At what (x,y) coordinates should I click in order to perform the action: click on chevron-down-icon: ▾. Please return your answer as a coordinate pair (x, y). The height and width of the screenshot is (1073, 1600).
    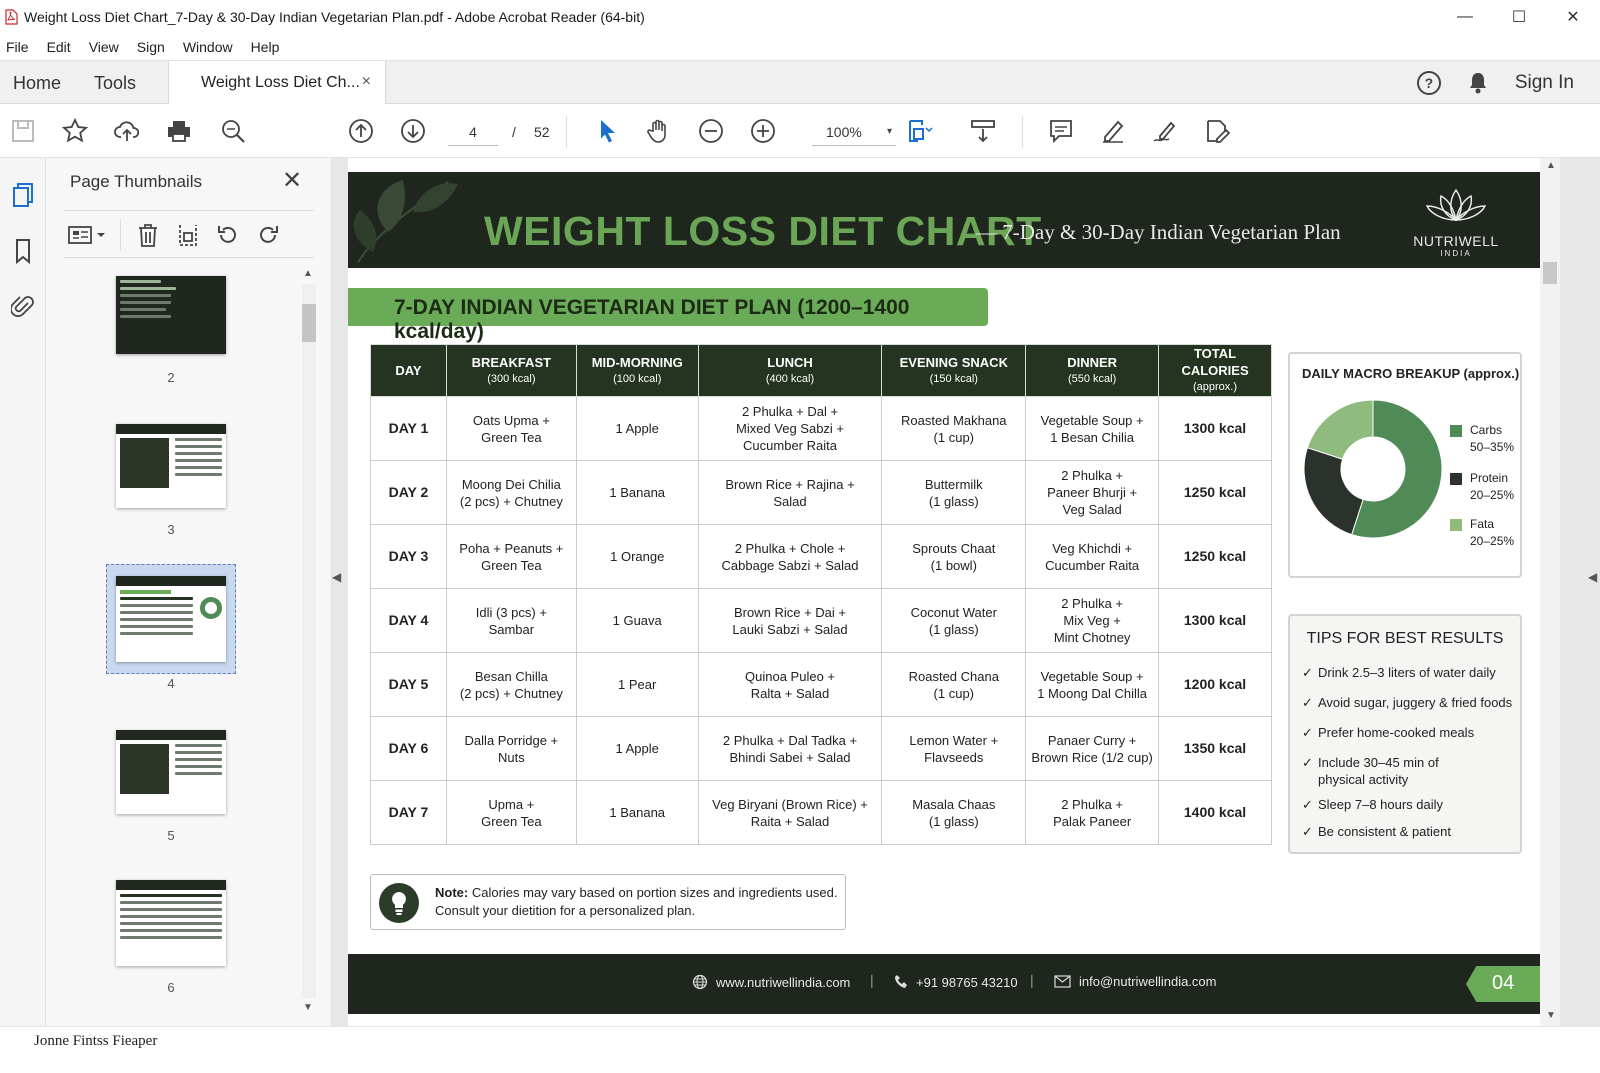
    Looking at the image, I should click on (889, 131).